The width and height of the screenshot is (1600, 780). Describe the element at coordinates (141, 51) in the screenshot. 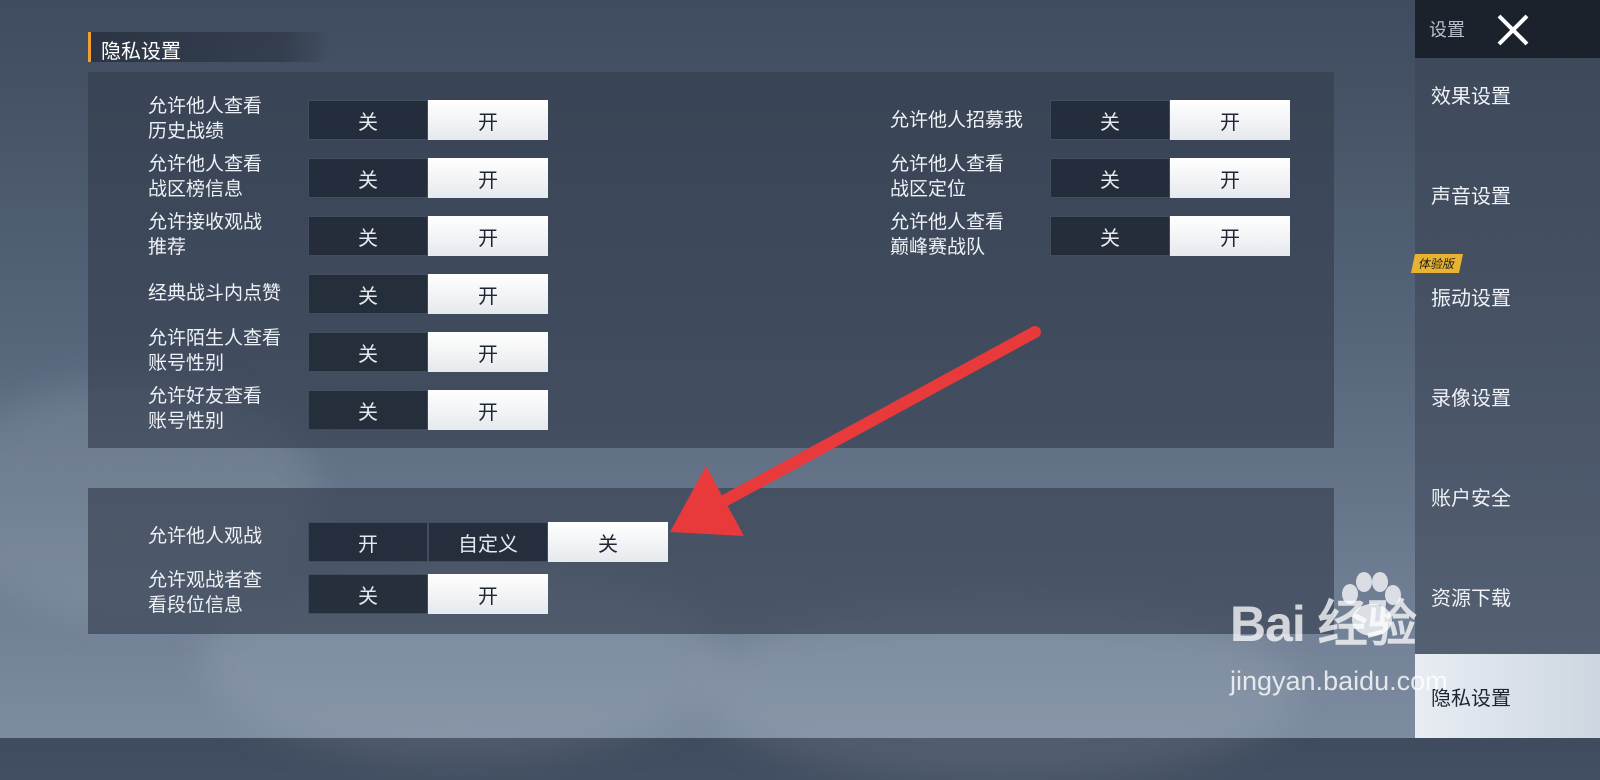

I see `section-title-text: 隐私设置` at that location.